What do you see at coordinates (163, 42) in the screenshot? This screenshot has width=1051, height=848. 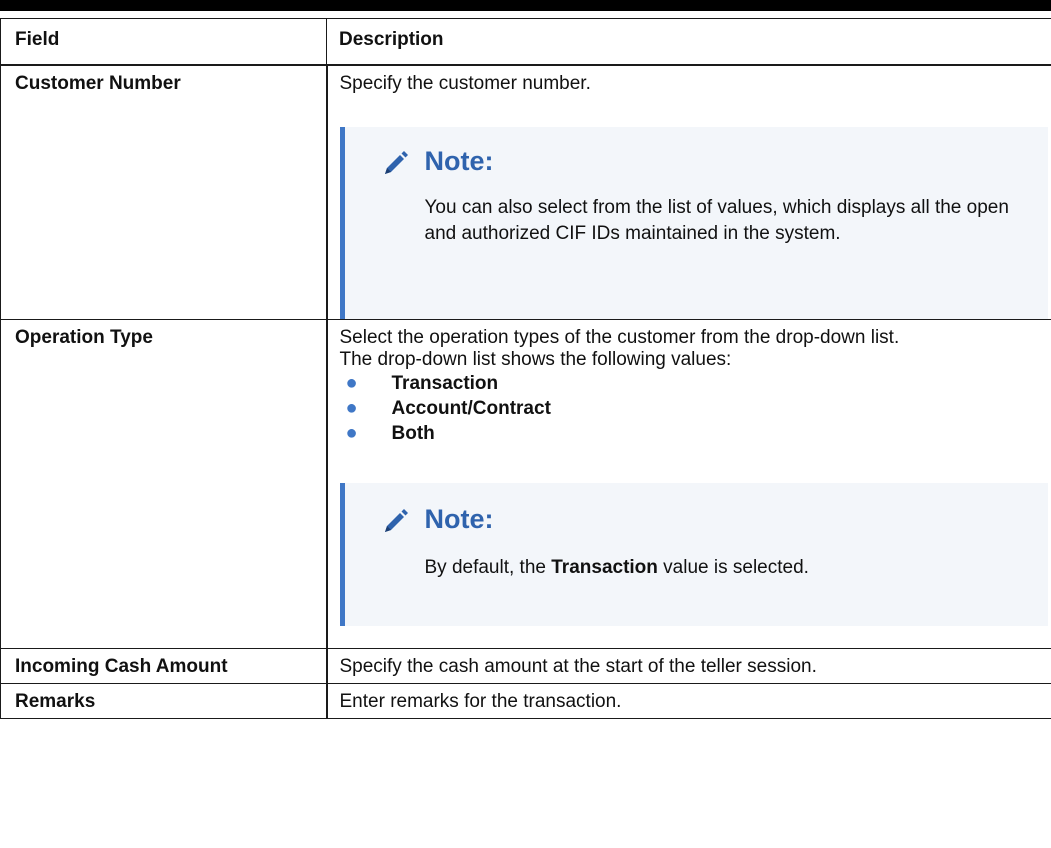 I see `header-field: Field` at bounding box center [163, 42].